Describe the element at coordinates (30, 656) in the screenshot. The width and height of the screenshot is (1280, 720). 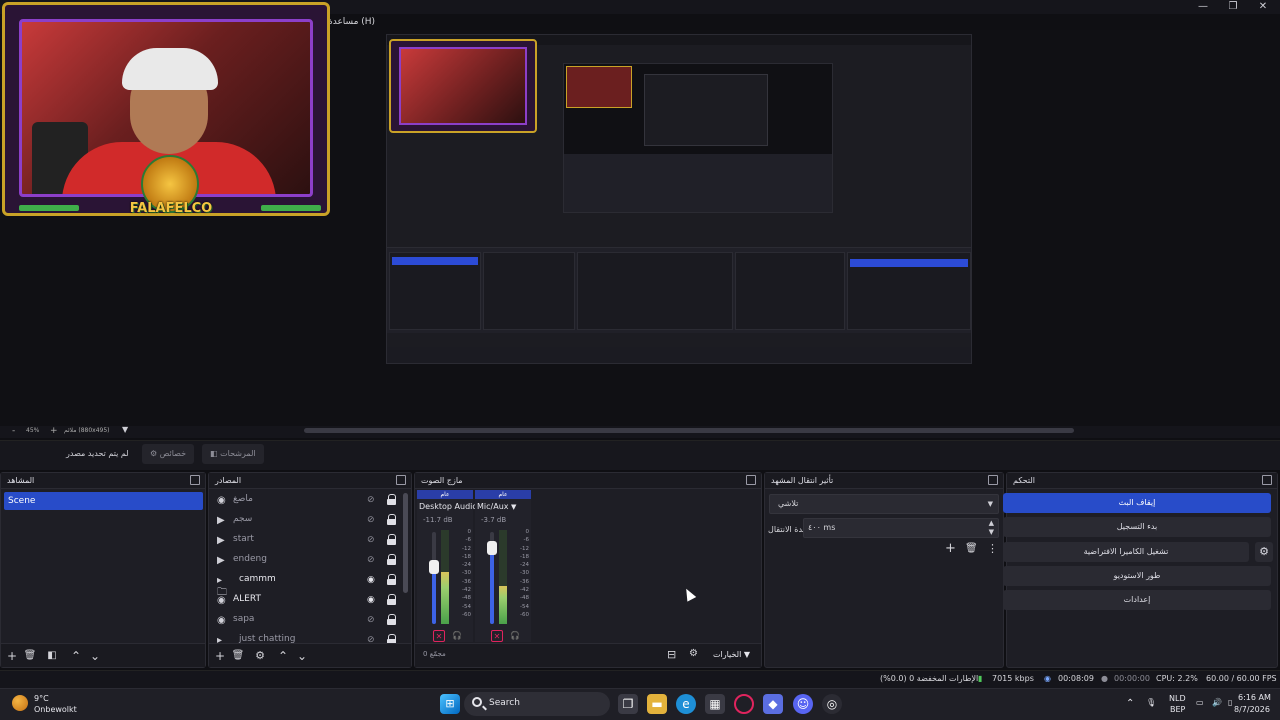
I see `delete-scene-icon: 🗑` at that location.